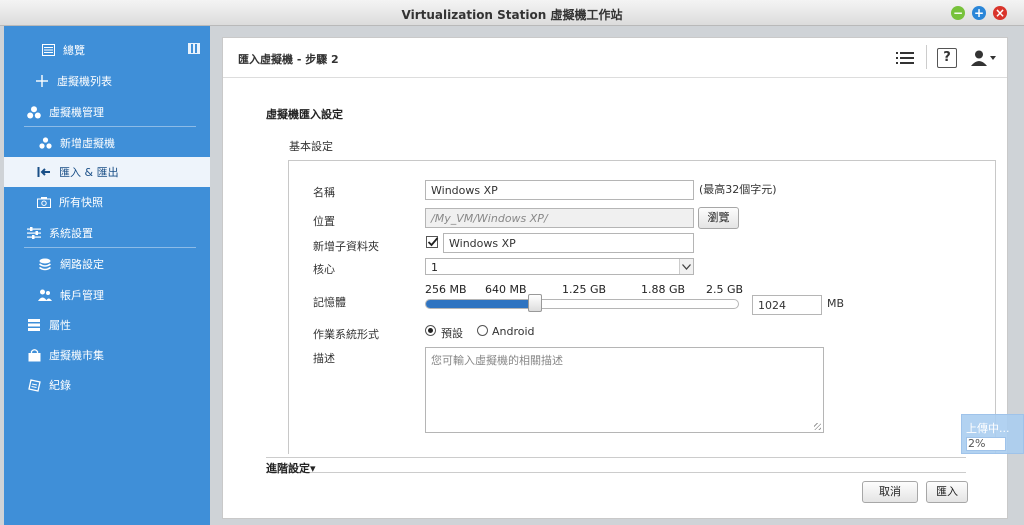 The image size is (1024, 525). What do you see at coordinates (194, 48) in the screenshot?
I see `pin-panel-icon` at bounding box center [194, 48].